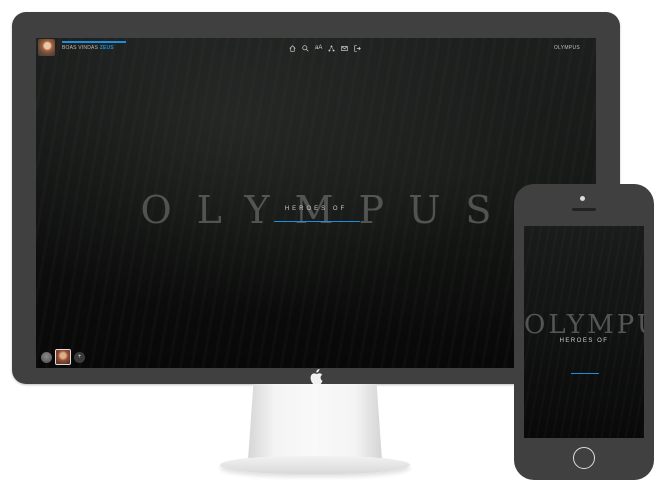 Image resolution: width=666 pixels, height=497 pixels. I want to click on chat-avatars: +, so click(63, 357).